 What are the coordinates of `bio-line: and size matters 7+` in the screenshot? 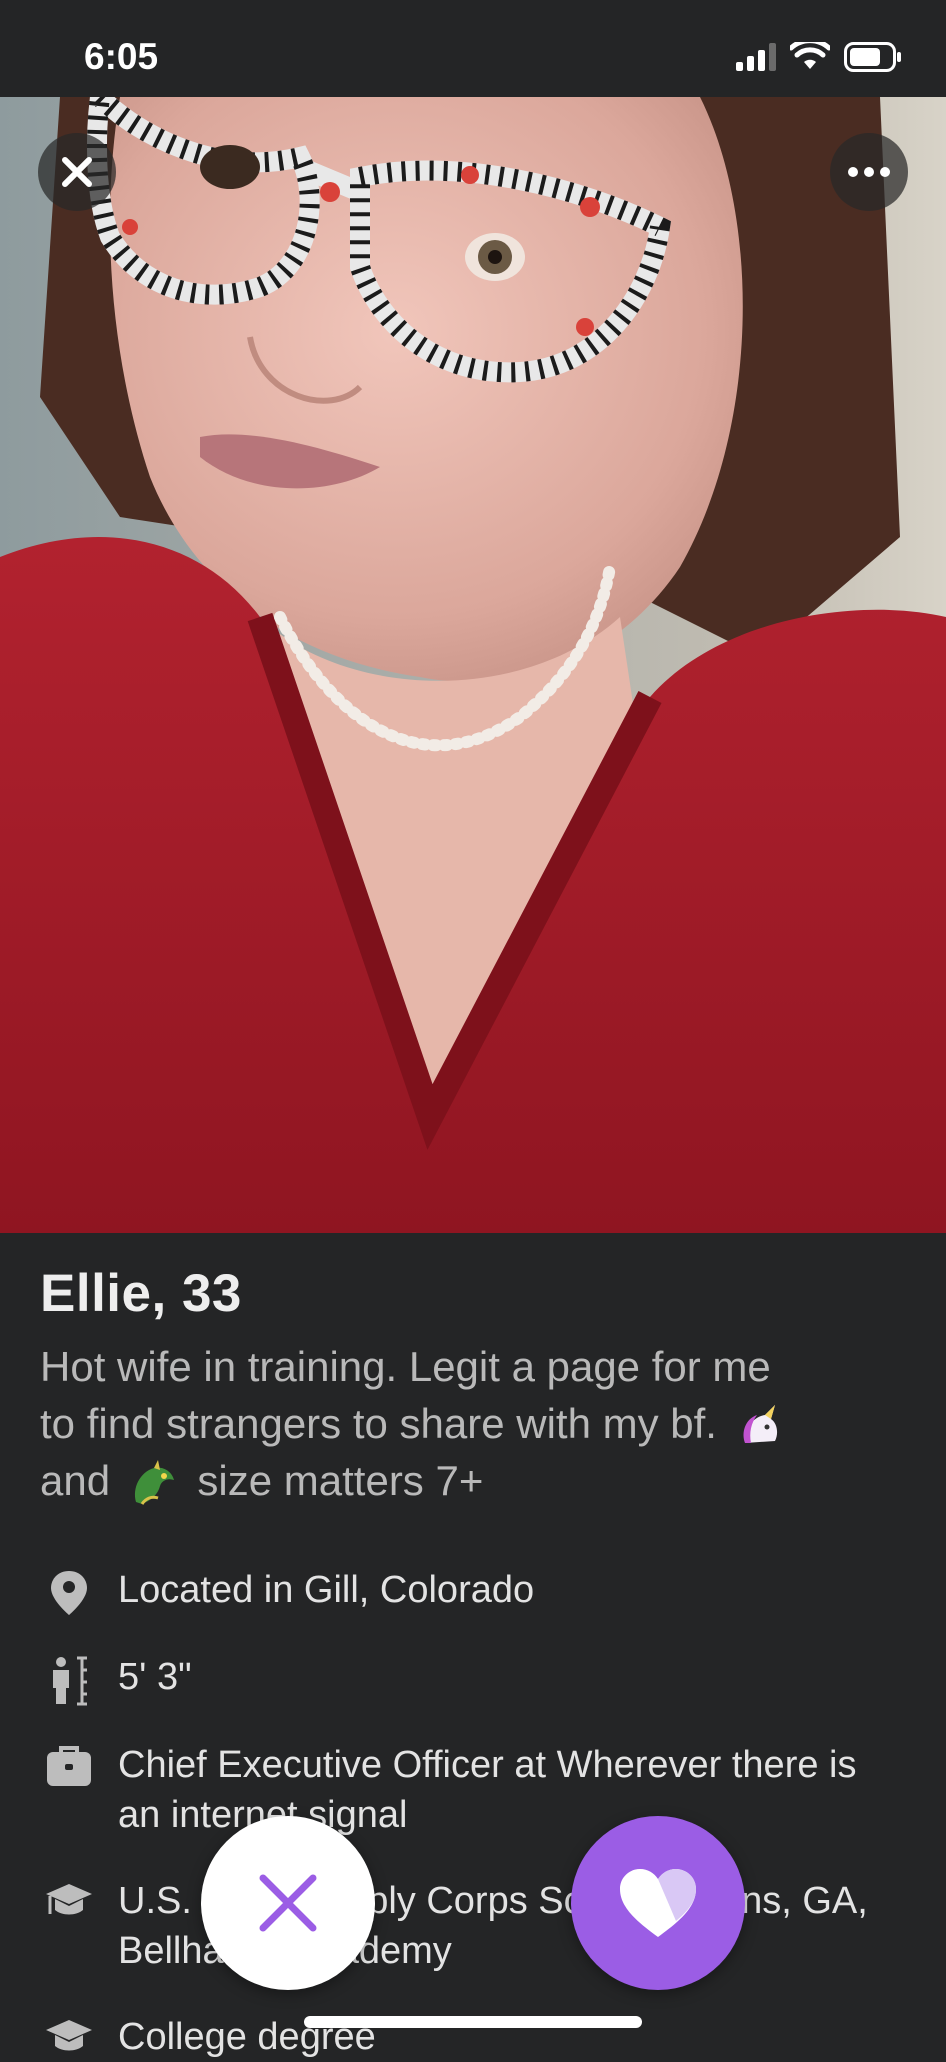 It's located at (470, 1481).